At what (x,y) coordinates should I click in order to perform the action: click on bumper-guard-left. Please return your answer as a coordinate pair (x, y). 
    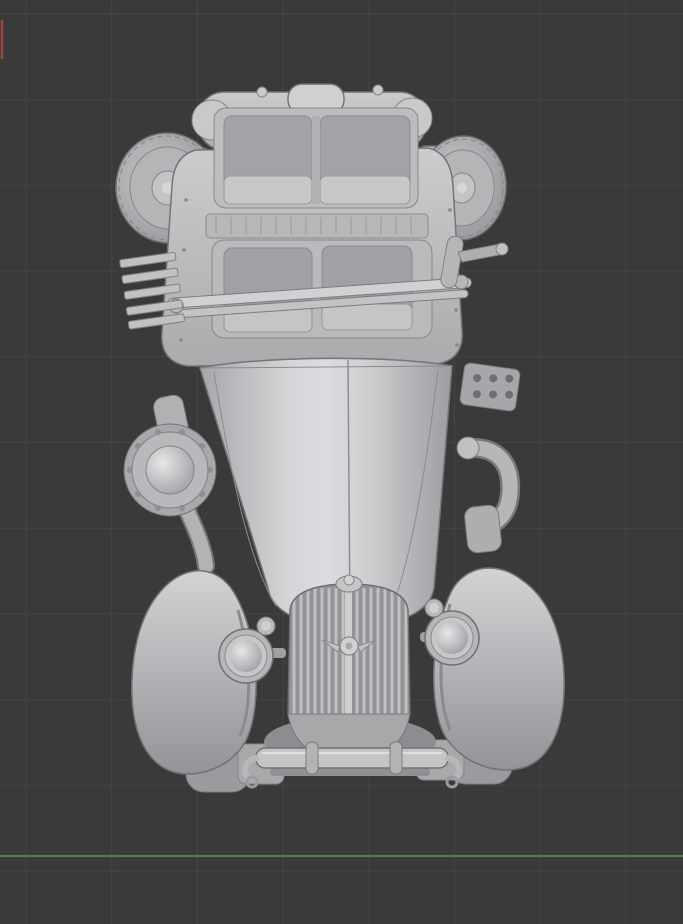
    Looking at the image, I should click on (312, 758).